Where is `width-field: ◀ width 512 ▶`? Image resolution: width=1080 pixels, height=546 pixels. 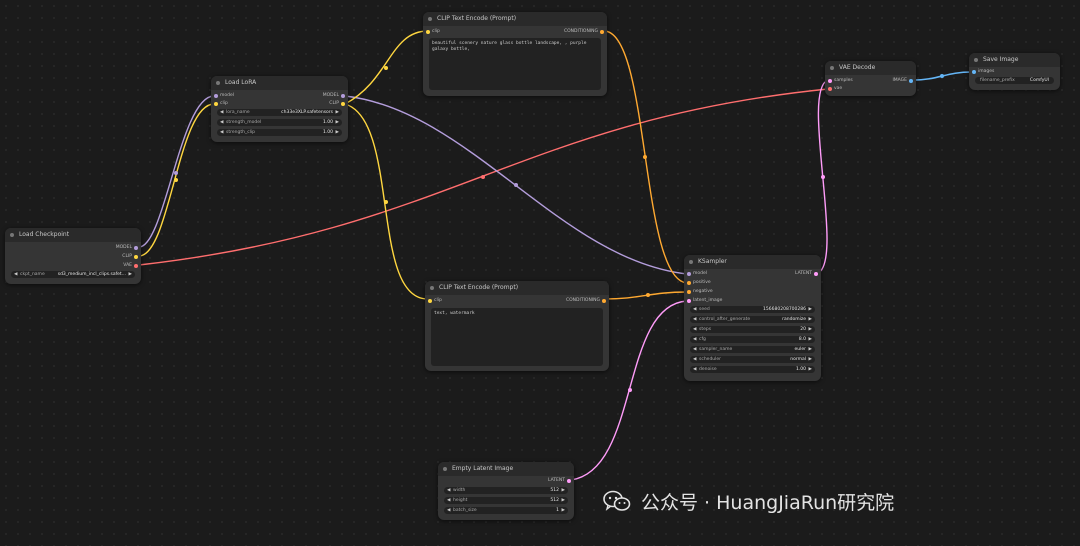
width-field: ◀ width 512 ▶ is located at coordinates (506, 490).